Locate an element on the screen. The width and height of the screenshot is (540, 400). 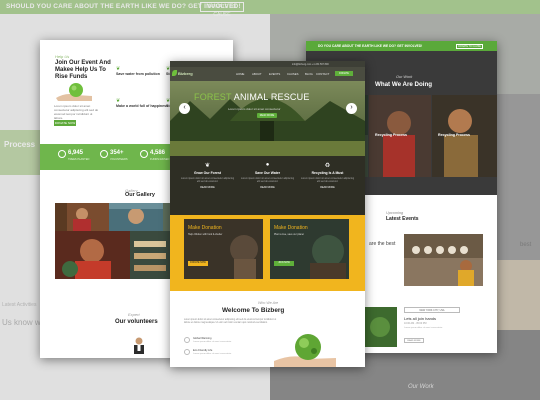
leaf-icon: ❦ is located at coordinates (207, 166).